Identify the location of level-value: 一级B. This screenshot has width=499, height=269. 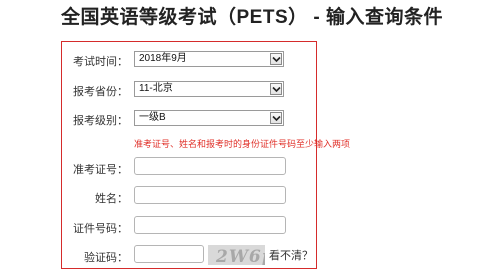
(152, 117).